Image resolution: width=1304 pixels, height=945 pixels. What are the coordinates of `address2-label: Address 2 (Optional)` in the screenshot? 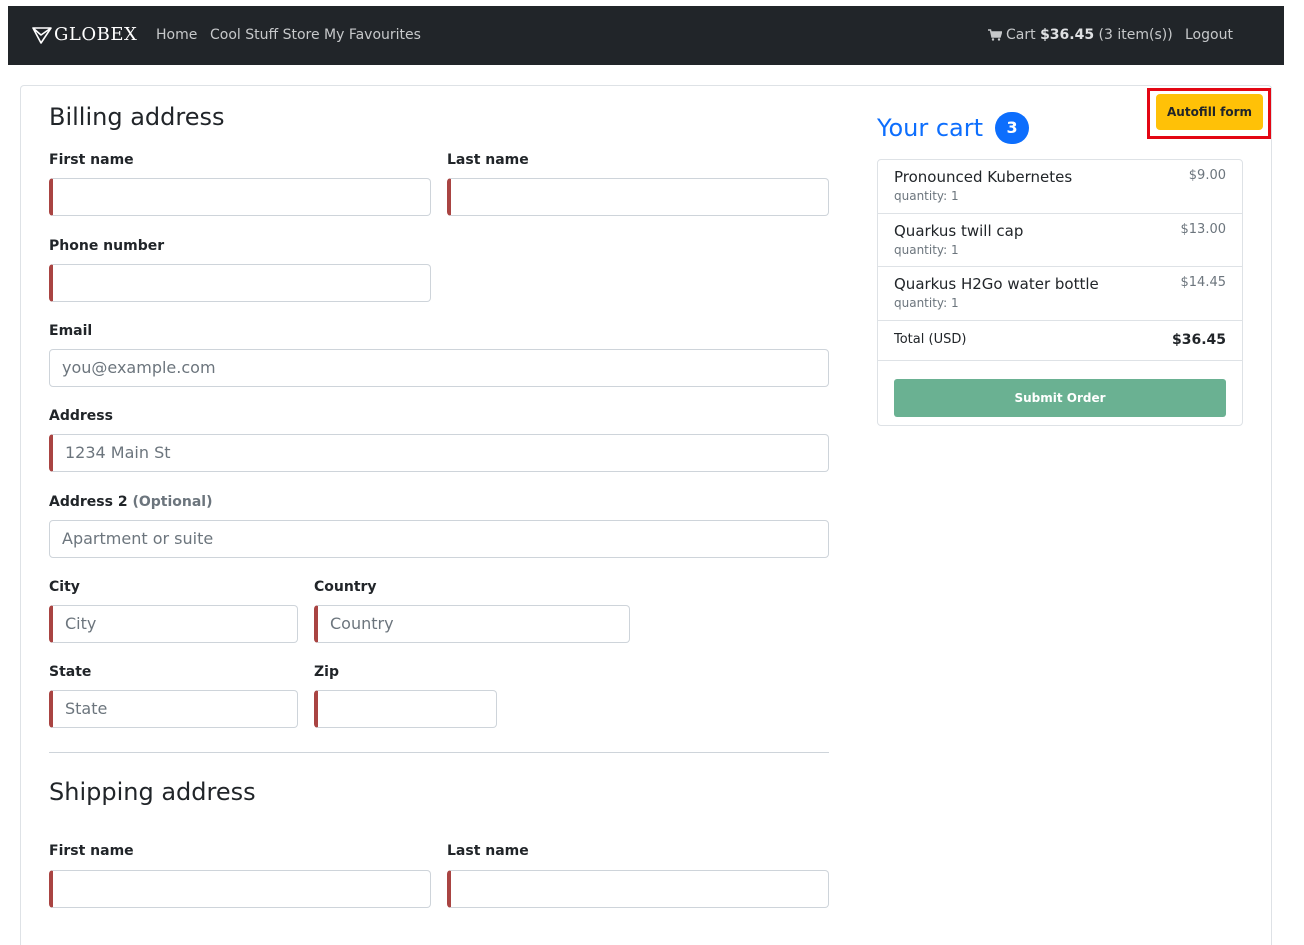 It's located at (130, 502).